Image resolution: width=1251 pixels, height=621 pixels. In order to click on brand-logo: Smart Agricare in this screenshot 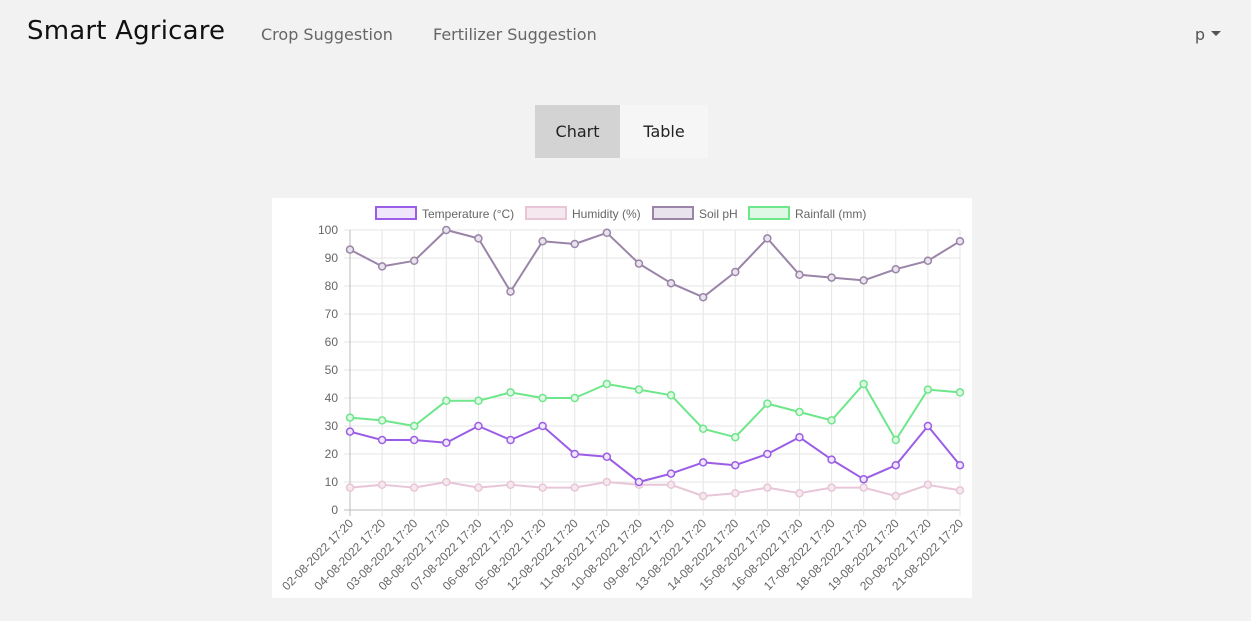, I will do `click(126, 31)`.